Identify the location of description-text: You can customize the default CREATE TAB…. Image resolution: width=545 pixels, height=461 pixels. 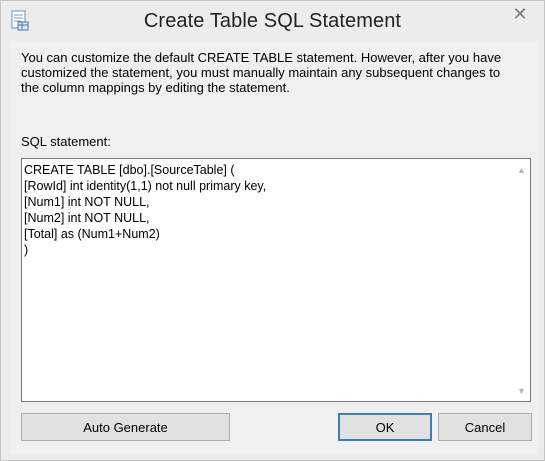
(261, 72).